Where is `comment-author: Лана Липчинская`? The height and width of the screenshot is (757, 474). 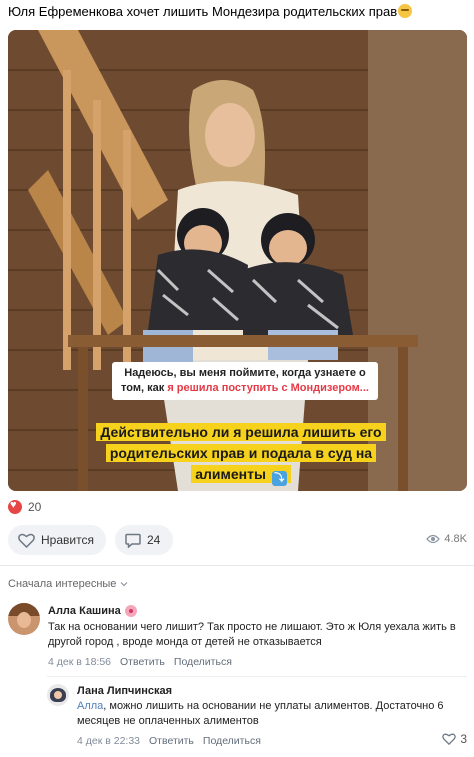 comment-author: Лана Липчинская is located at coordinates (124, 691).